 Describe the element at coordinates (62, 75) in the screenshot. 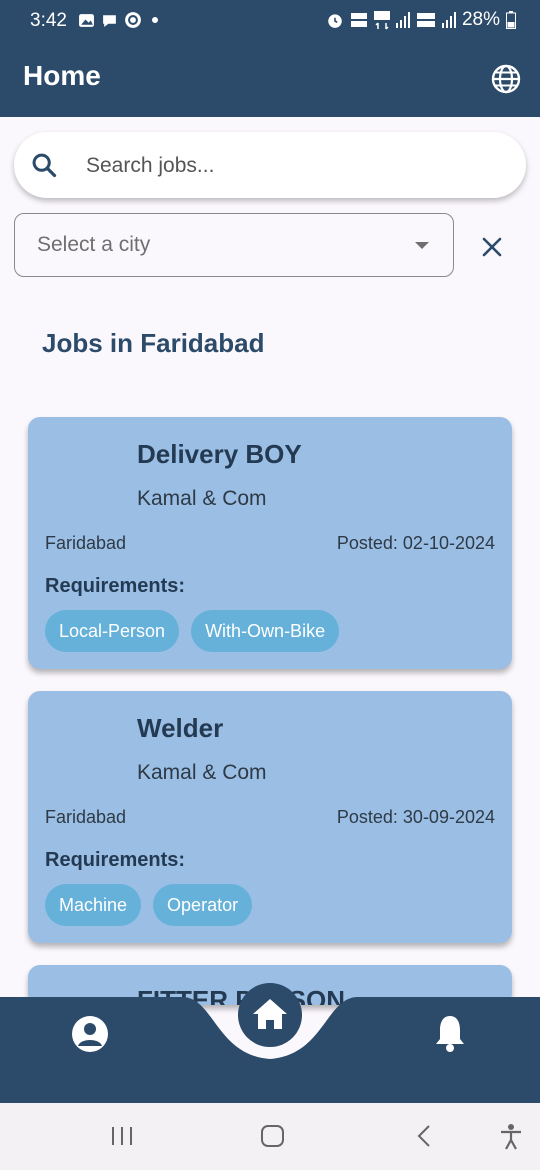

I see `page-title: Home` at that location.